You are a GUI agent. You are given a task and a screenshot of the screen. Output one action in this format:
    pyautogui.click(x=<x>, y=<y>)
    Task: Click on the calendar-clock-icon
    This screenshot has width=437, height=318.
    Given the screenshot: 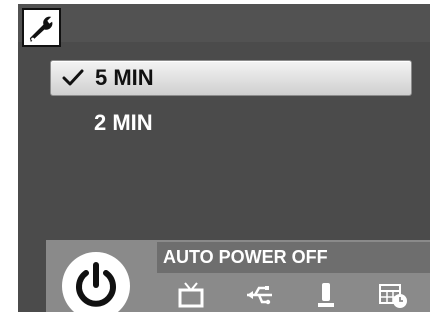 What is the action you would take?
    pyautogui.click(x=393, y=296)
    